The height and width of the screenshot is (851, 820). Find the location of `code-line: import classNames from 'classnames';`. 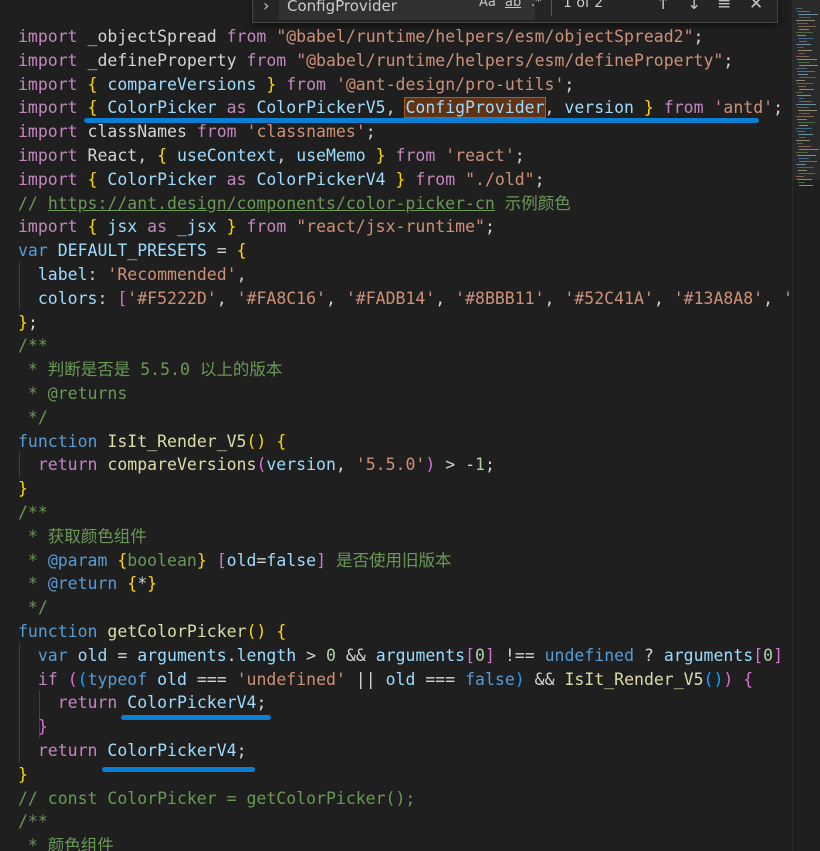

code-line: import classNames from 'classnames'; is located at coordinates (197, 132).